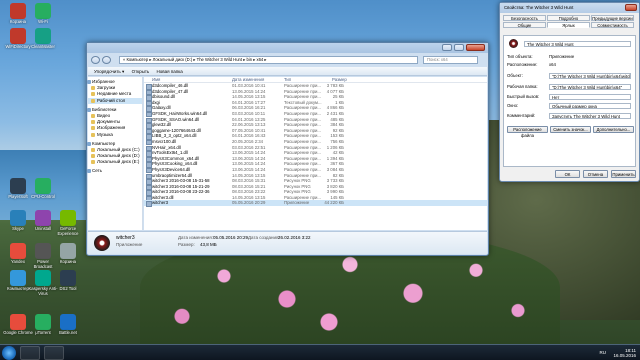 The image size is (640, 360). What do you see at coordinates (43, 21) in the screenshot?
I see `desktop-icon-label: Wi-Fi` at bounding box center [43, 21].